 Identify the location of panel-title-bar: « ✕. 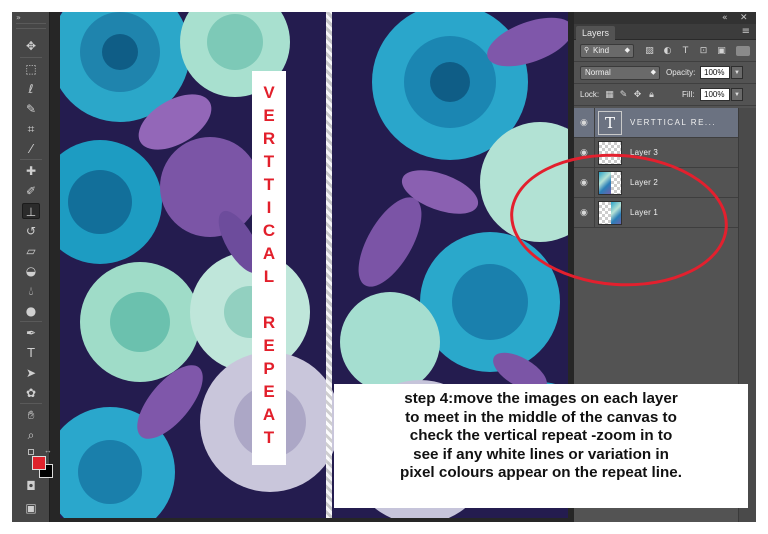
(665, 18).